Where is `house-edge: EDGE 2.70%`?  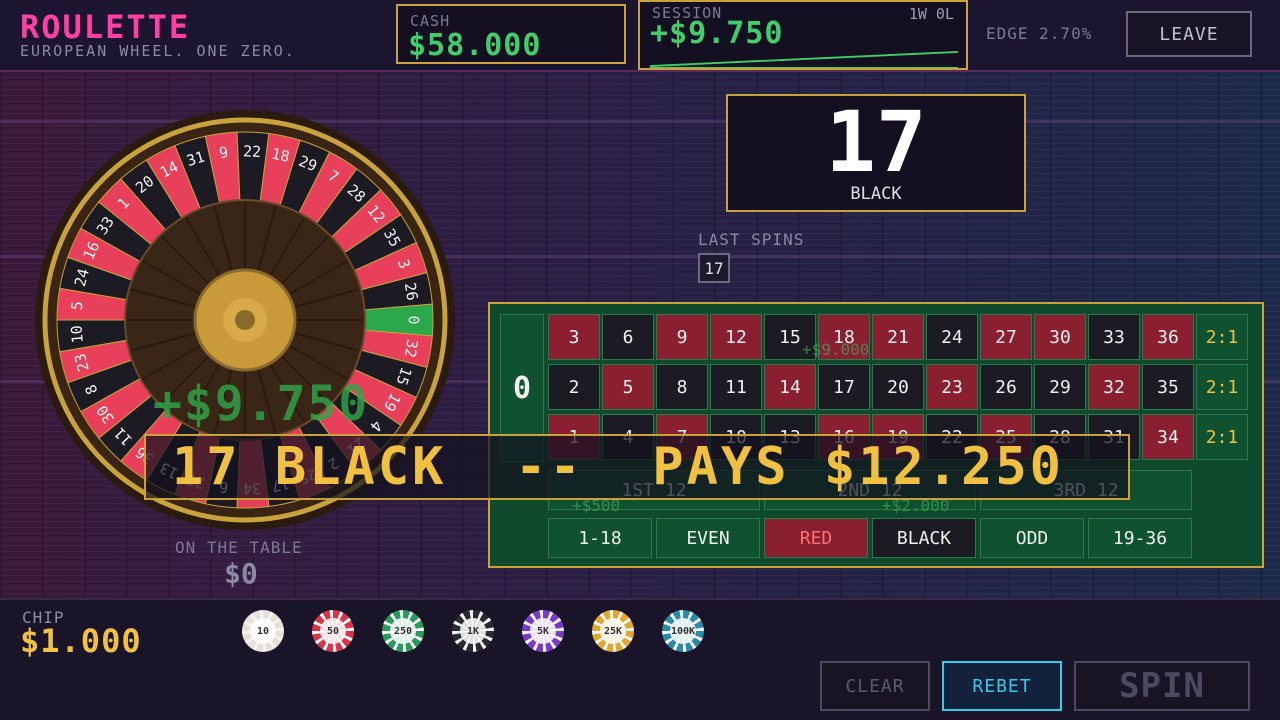 house-edge: EDGE 2.70% is located at coordinates (1039, 33).